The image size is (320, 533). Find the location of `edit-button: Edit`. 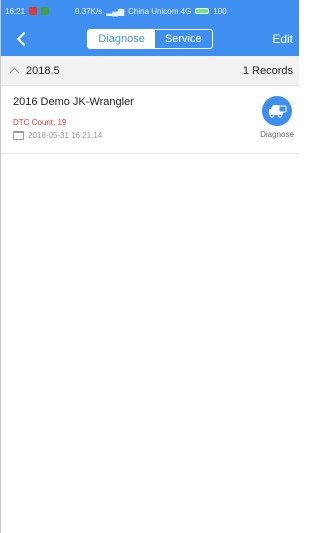

edit-button: Edit is located at coordinates (282, 39).